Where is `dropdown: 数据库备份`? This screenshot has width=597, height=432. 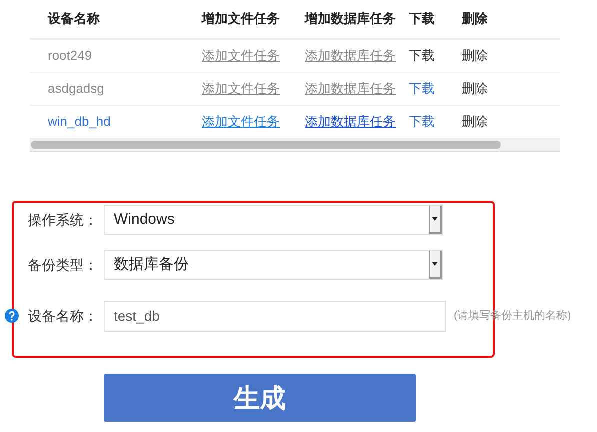 dropdown: 数据库备份 is located at coordinates (273, 265).